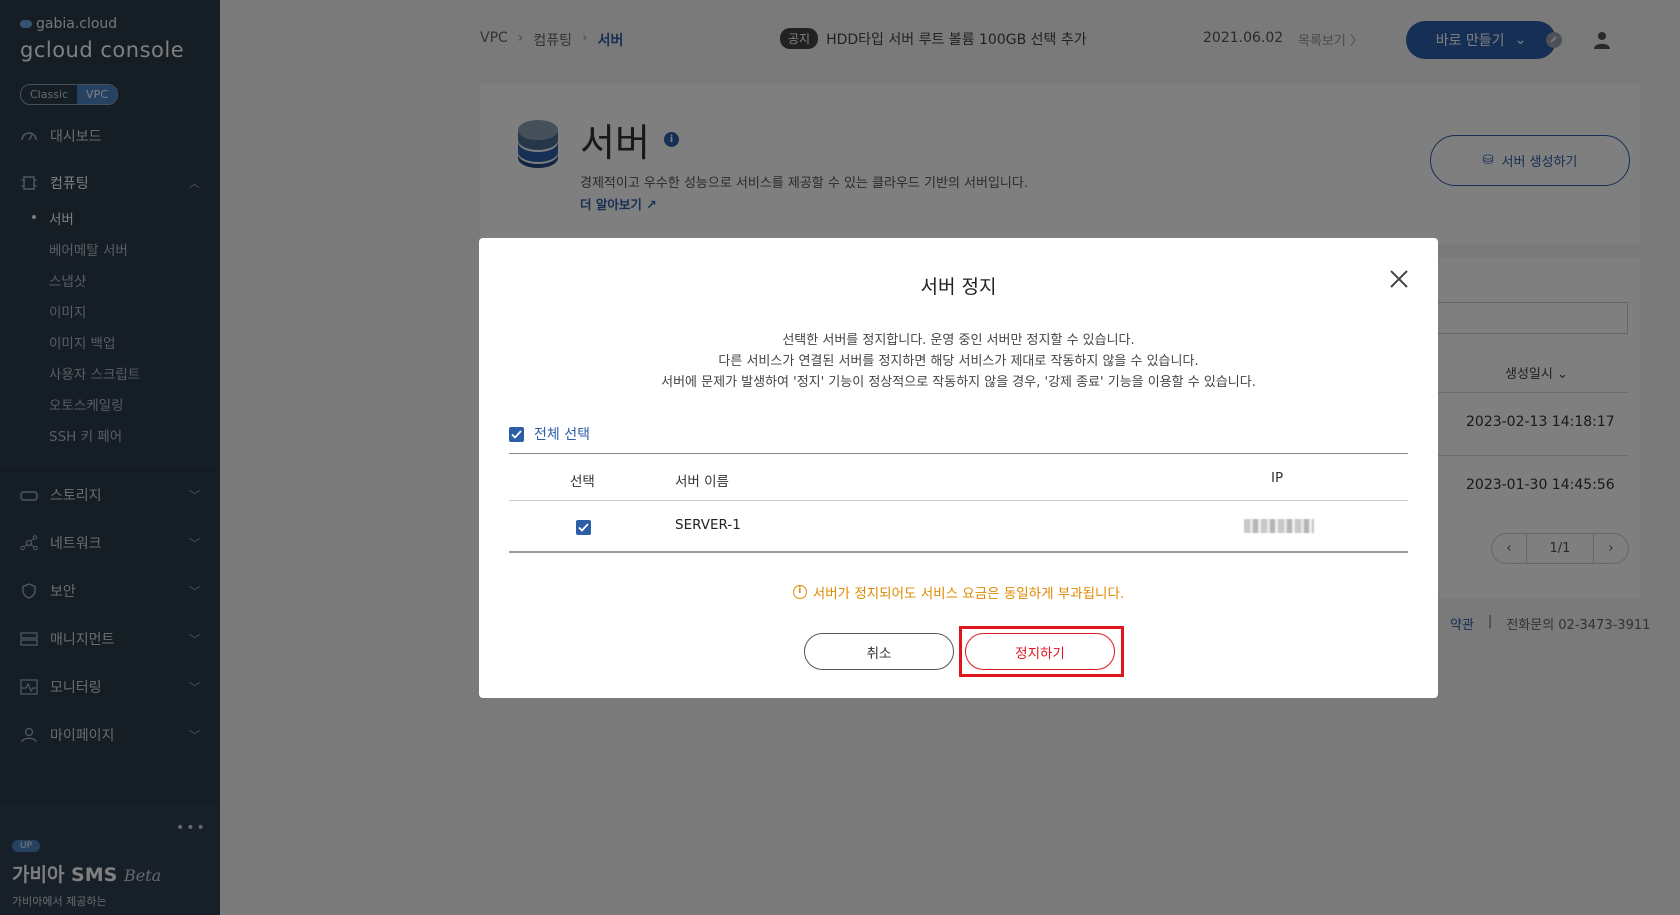 This screenshot has height=915, width=1680. Describe the element at coordinates (1399, 279) in the screenshot. I see `close-icon` at that location.